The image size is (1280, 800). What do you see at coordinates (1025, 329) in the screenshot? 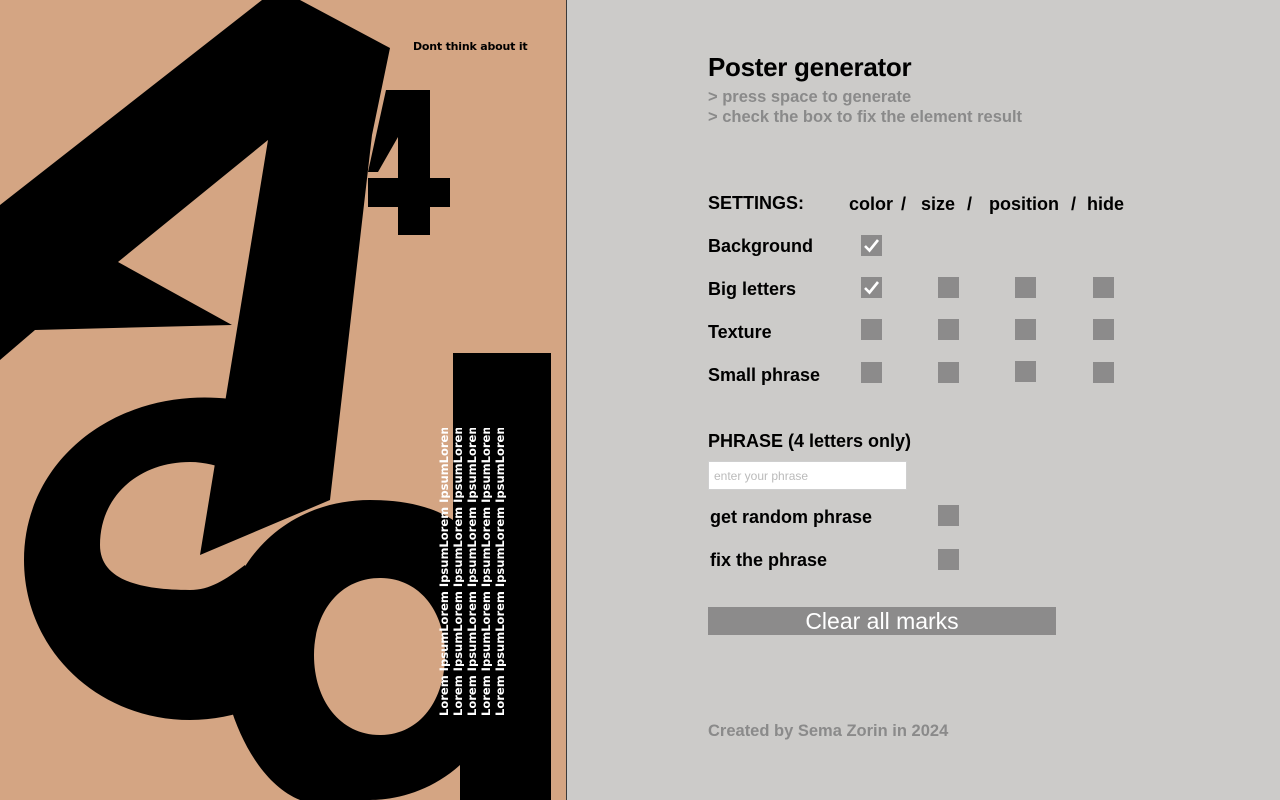
I see `texture-position-checkbox` at bounding box center [1025, 329].